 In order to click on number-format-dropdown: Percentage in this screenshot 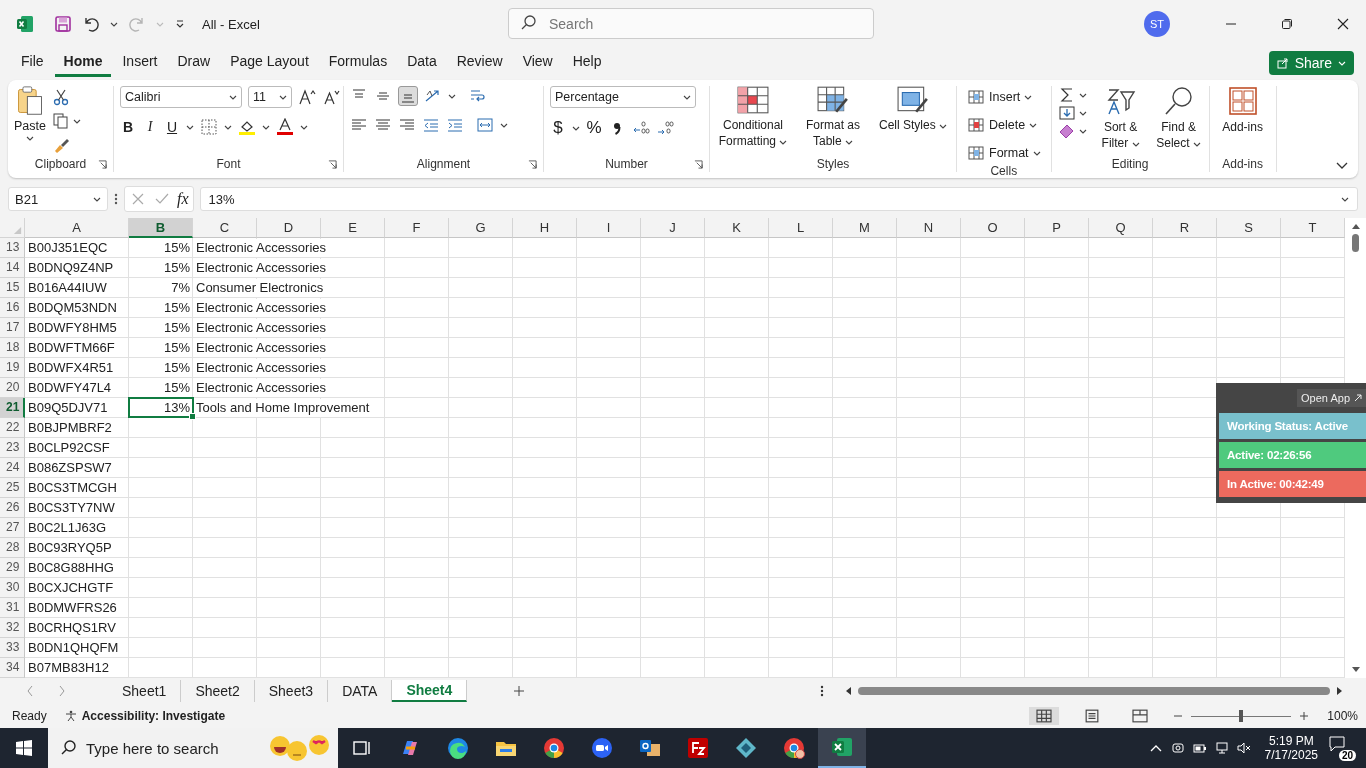, I will do `click(623, 97)`.